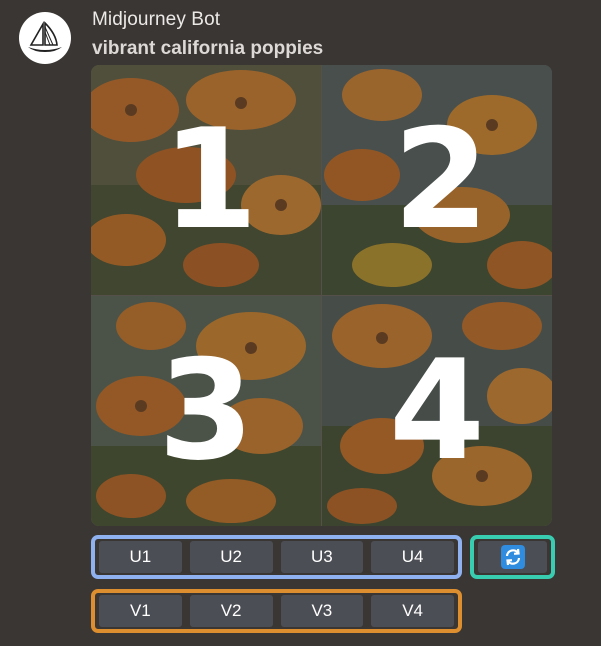  I want to click on upscale-button-group: U1 U2 U3 U4, so click(276, 557).